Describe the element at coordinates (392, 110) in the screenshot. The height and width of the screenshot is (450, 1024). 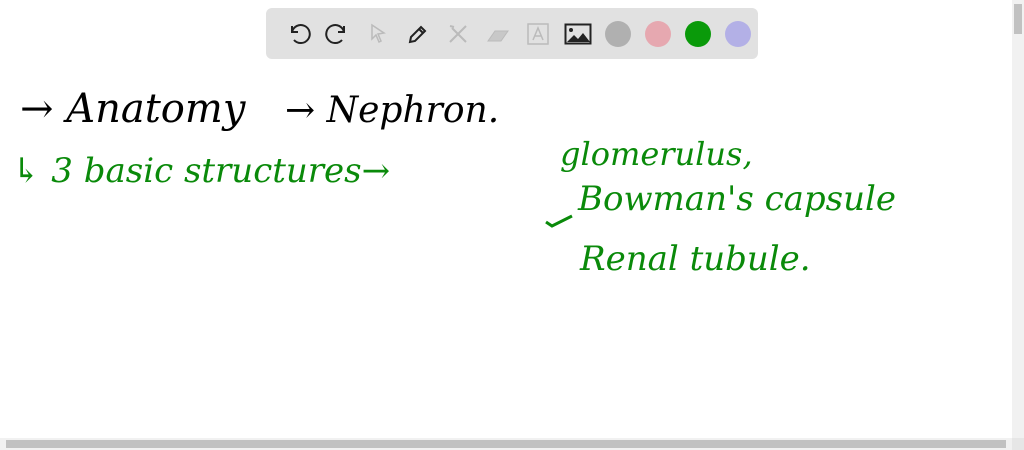
I see `note-nephron: → Nephron.` at that location.